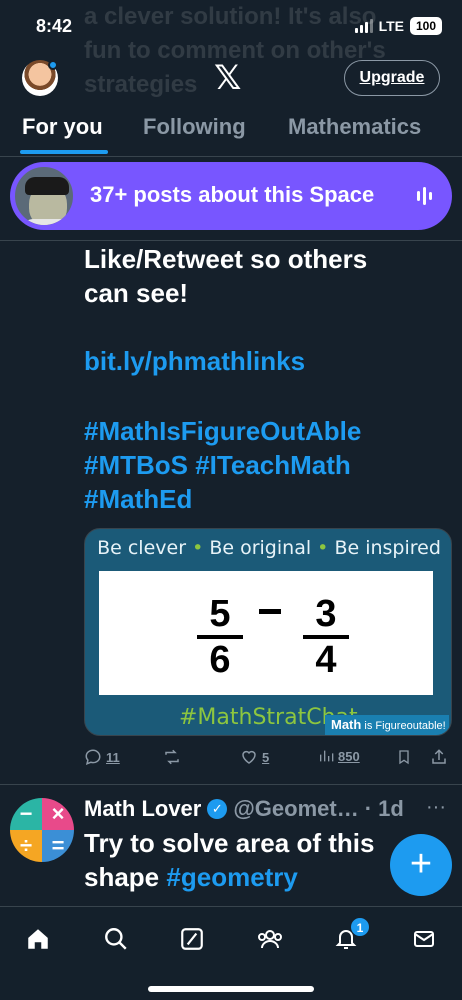 The height and width of the screenshot is (1000, 462). Describe the element at coordinates (387, 725) in the screenshot. I see `media-brand: Math is Figureoutable!™` at that location.